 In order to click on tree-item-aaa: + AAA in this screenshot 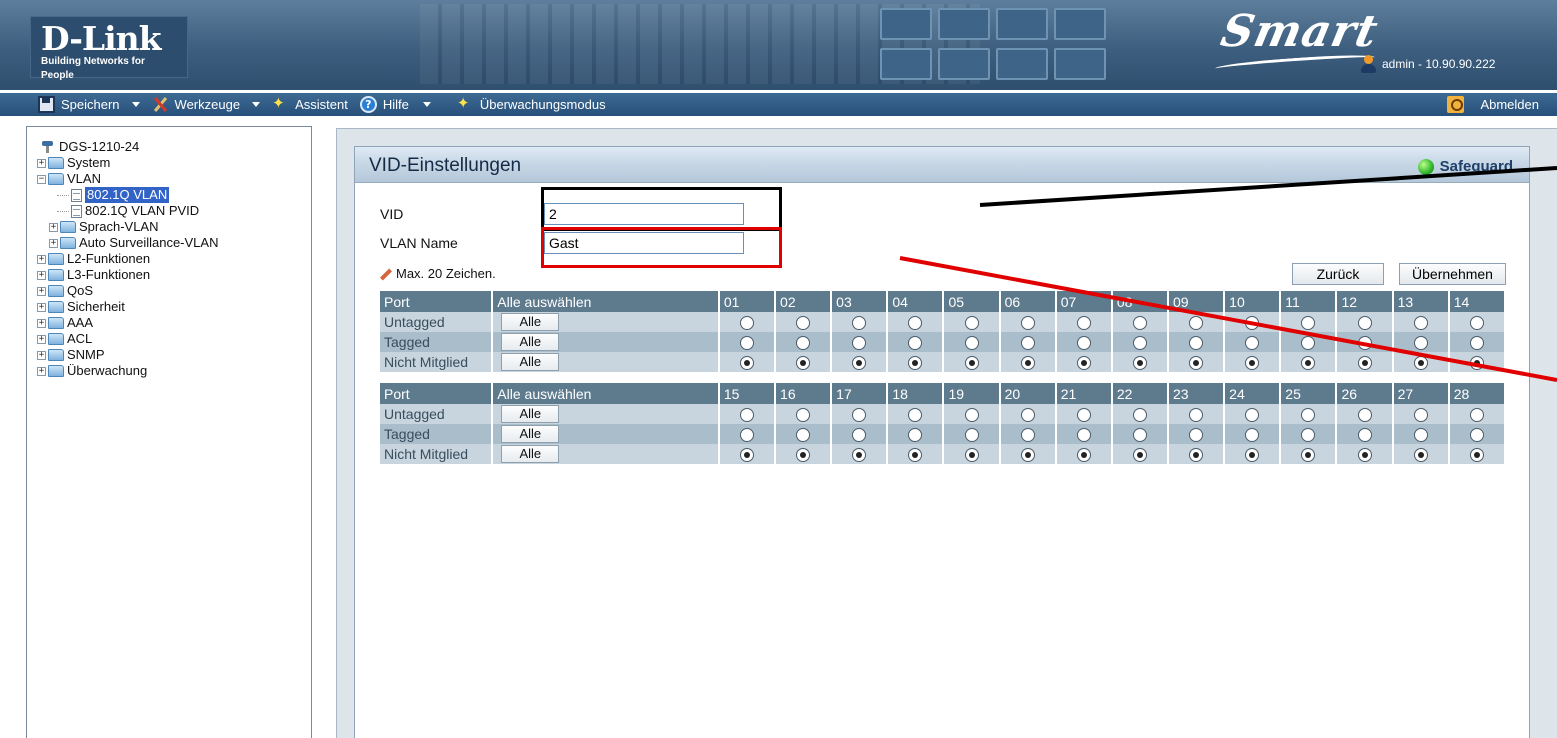, I will do `click(174, 323)`.